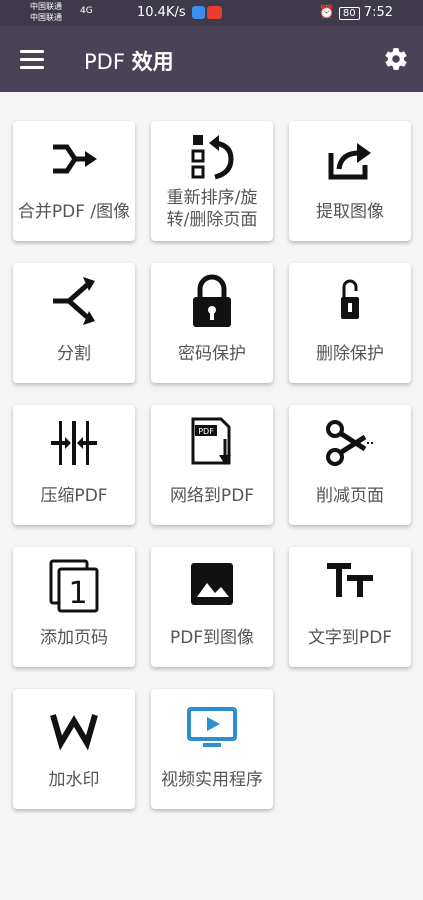 This screenshot has height=900, width=423. What do you see at coordinates (350, 638) in the screenshot?
I see `tile-label: 文字到PDF` at bounding box center [350, 638].